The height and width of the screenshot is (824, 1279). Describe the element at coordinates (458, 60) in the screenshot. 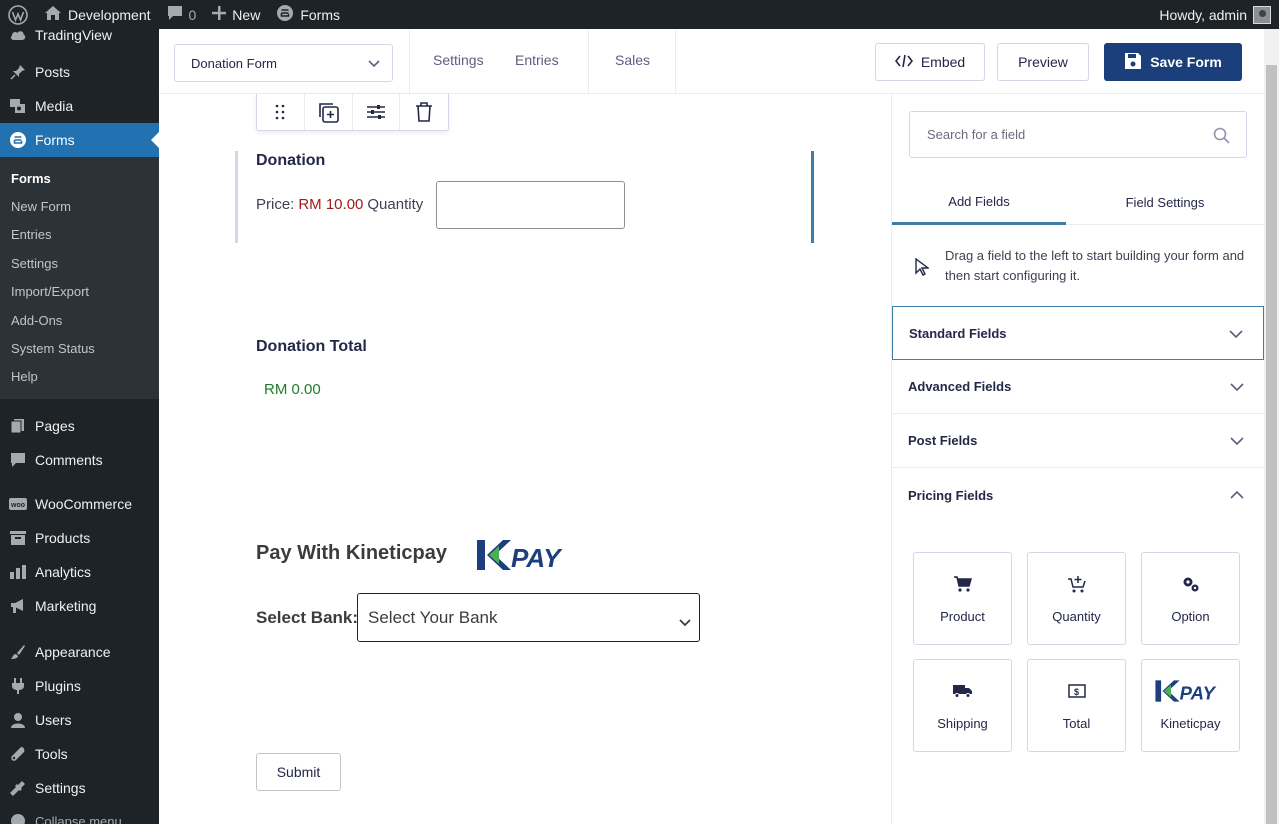

I see `settings-link: Settings` at that location.